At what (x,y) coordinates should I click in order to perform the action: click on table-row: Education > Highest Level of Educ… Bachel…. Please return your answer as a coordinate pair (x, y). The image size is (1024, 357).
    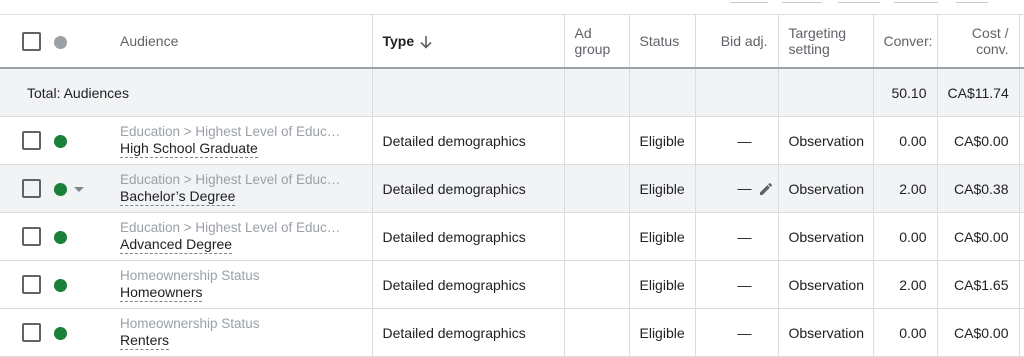
    Looking at the image, I should click on (512, 188).